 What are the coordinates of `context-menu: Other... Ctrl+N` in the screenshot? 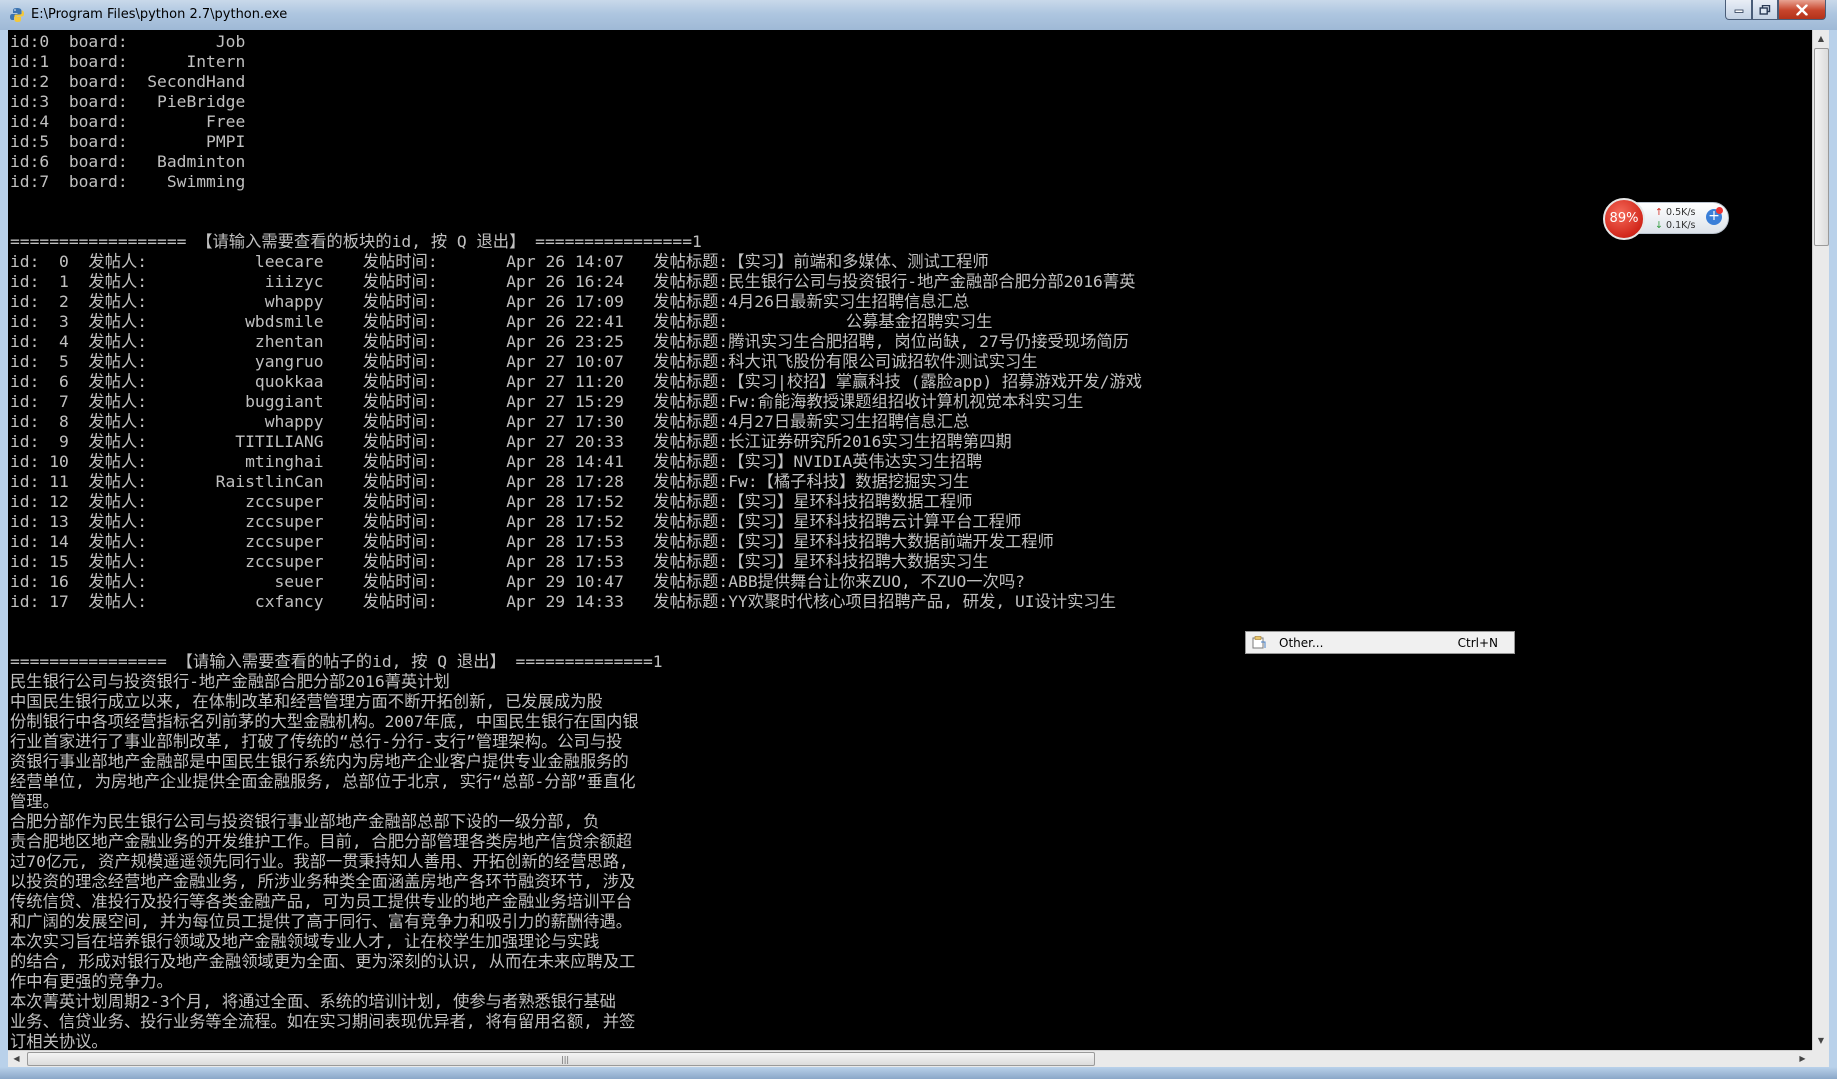 It's located at (1380, 642).